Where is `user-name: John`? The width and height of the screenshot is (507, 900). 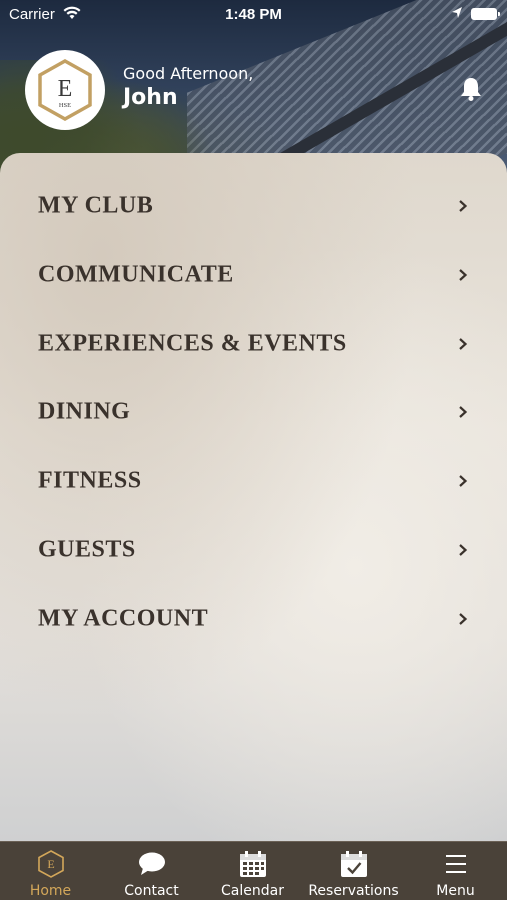
user-name: John is located at coordinates (150, 97).